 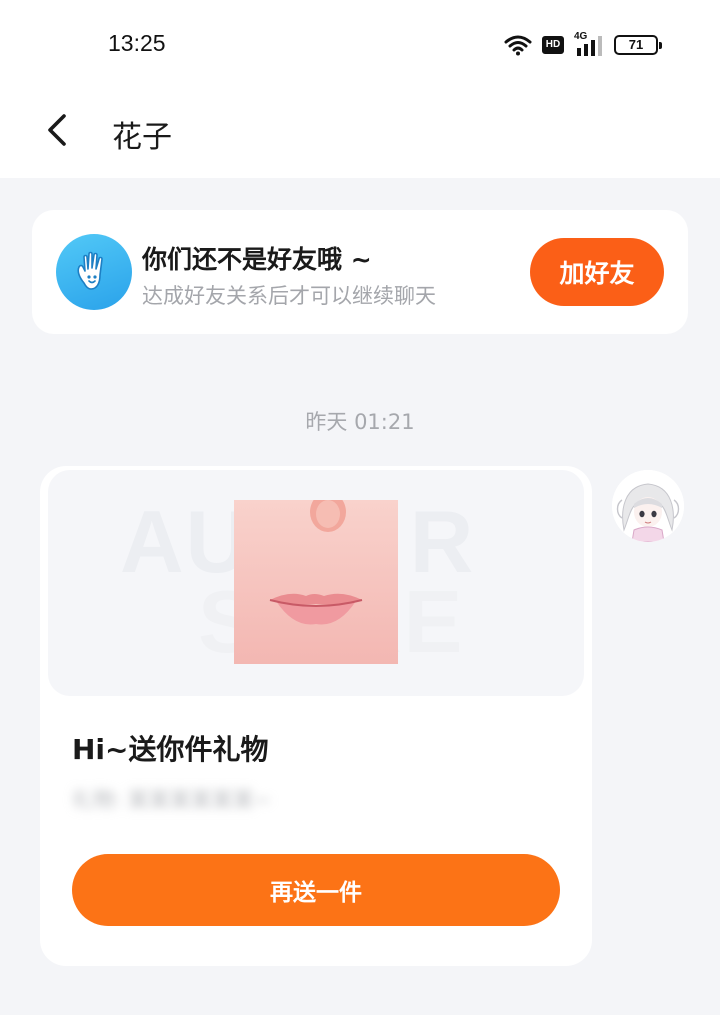 What do you see at coordinates (589, 44) in the screenshot?
I see `signal-4g-icon: 4G` at bounding box center [589, 44].